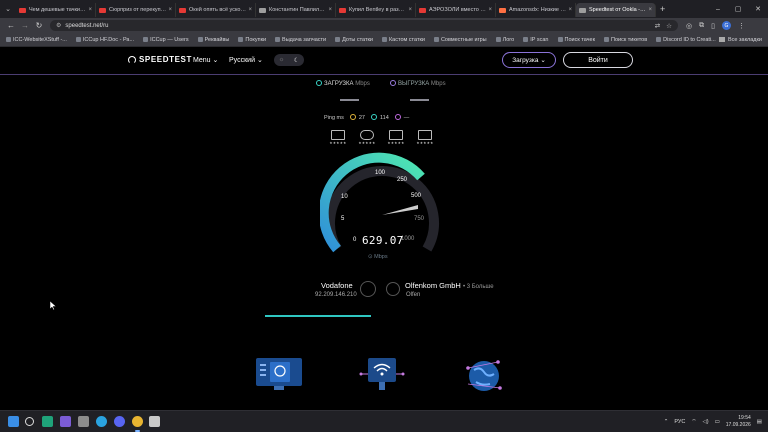 This screenshot has width=768, height=432. I want to click on clock: 19:54 17.09.2026, so click(738, 421).